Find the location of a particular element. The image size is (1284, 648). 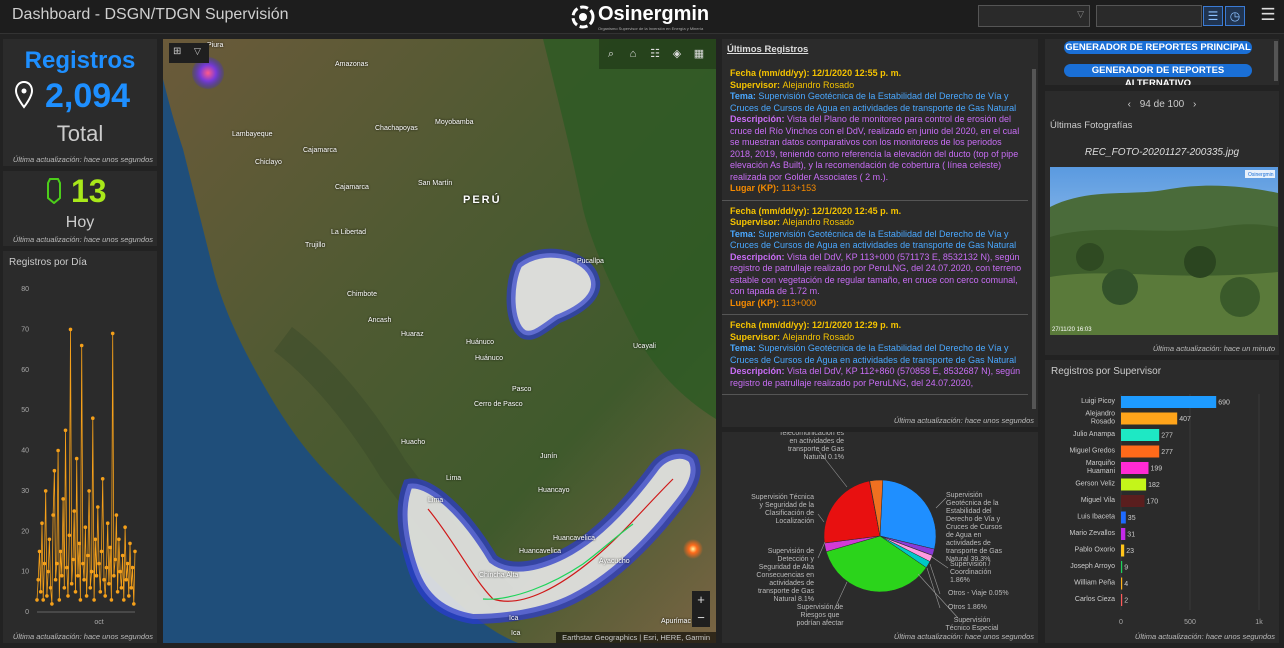

chevron-right-icon: › is located at coordinates (1194, 104).